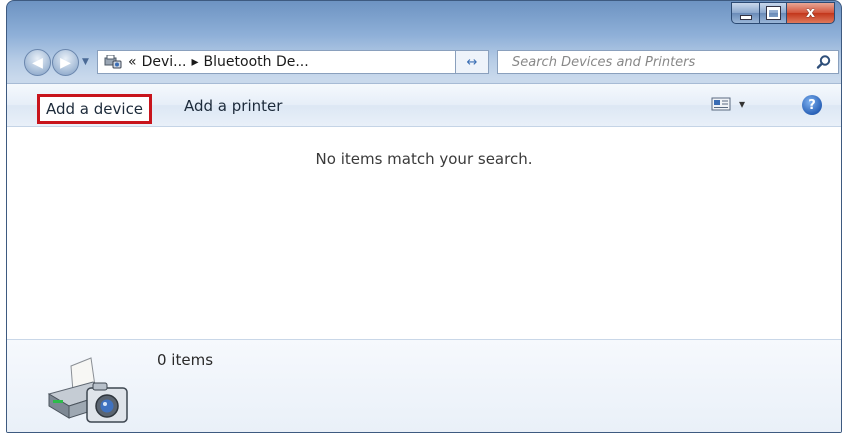 The width and height of the screenshot is (844, 435). I want to click on search-input, so click(662, 62).